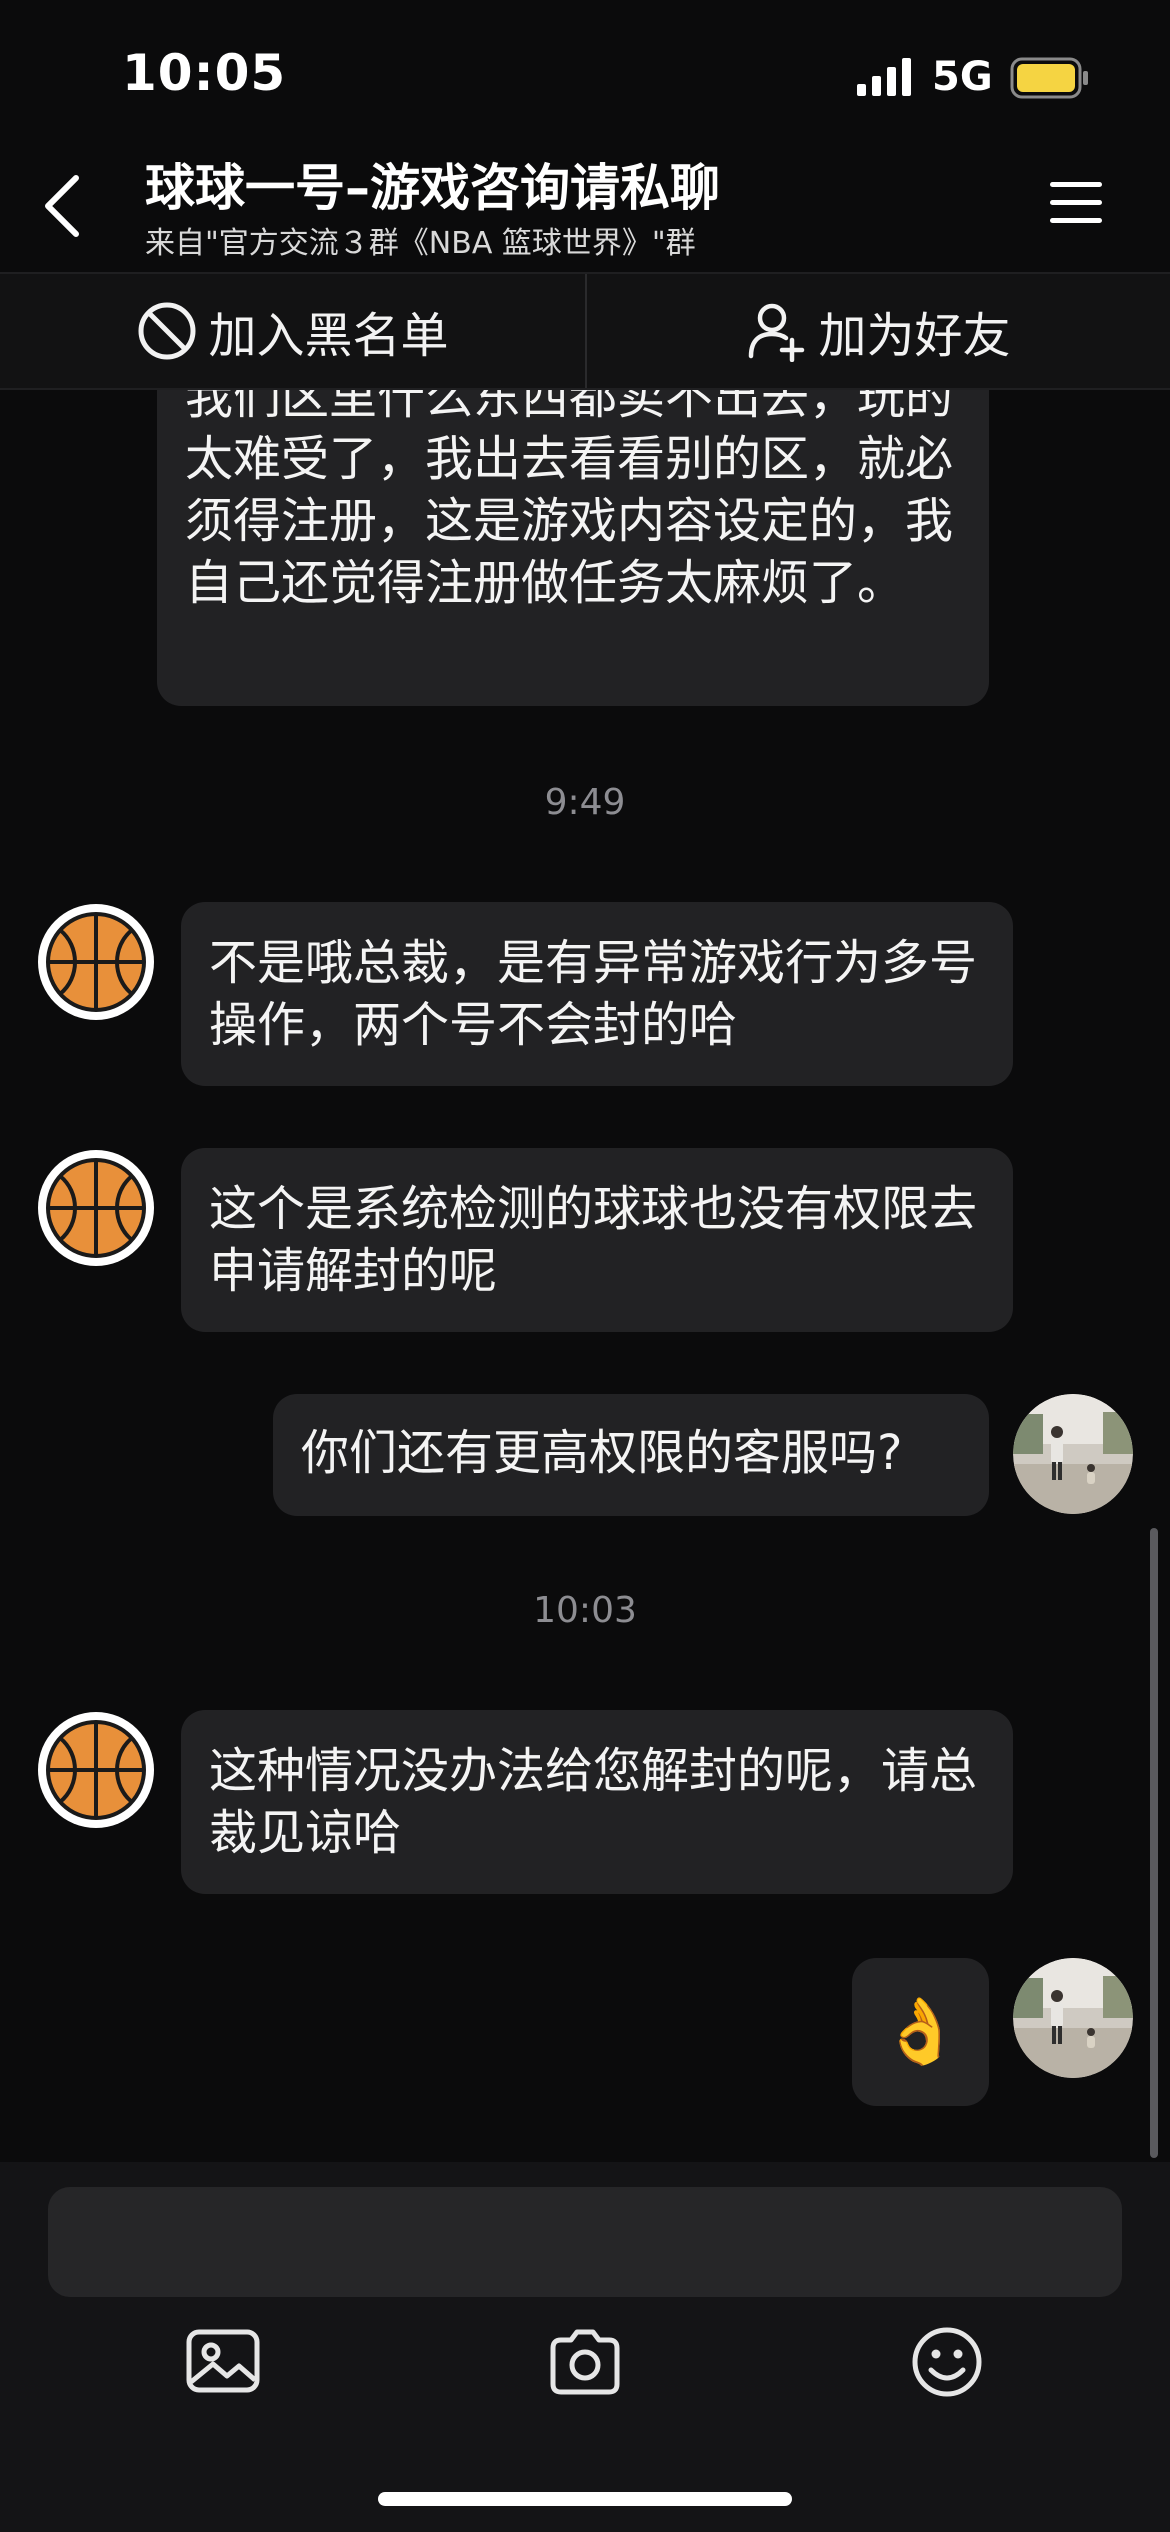  I want to click on message-text: 不是哦总裁，是有异常游戏行为多号操作，两个号不会封的哈, so click(593, 994).